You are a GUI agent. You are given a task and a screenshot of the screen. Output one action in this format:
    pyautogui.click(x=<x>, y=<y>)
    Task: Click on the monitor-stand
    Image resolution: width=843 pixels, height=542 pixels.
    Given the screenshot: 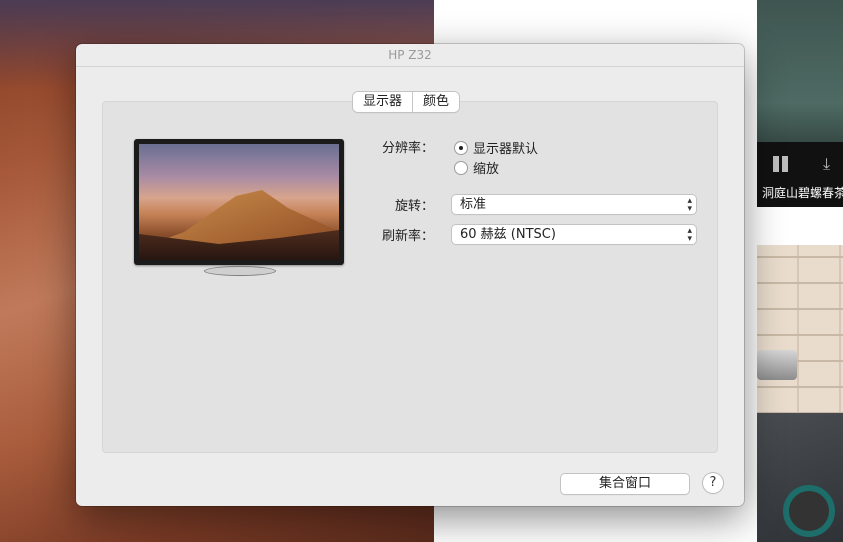 What is the action you would take?
    pyautogui.click(x=240, y=271)
    